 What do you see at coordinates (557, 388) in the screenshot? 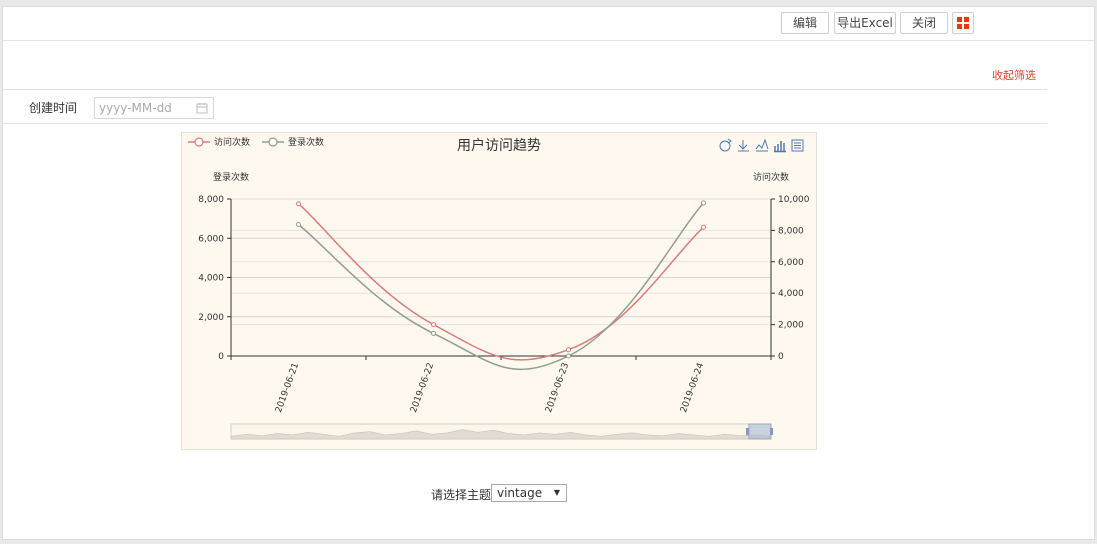
I see `x-tick-label: 2019-06-23` at bounding box center [557, 388].